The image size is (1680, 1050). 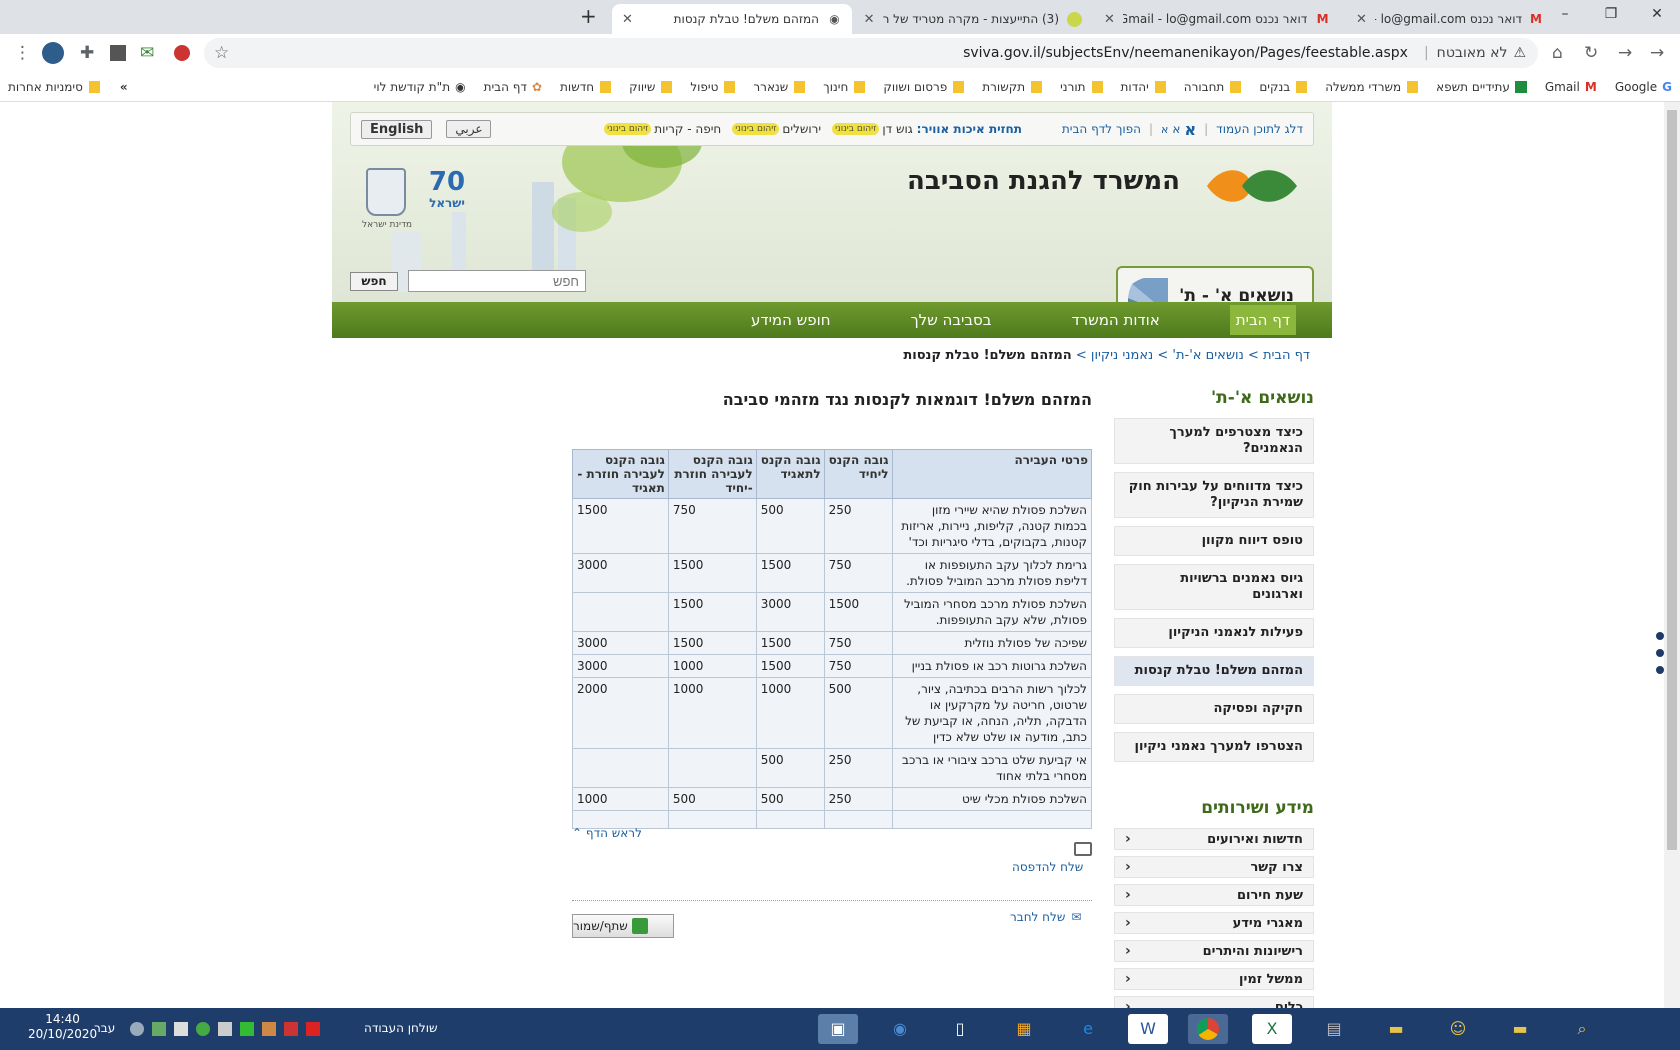 What do you see at coordinates (838, 1029) in the screenshot?
I see `photos-icon: ▣` at bounding box center [838, 1029].